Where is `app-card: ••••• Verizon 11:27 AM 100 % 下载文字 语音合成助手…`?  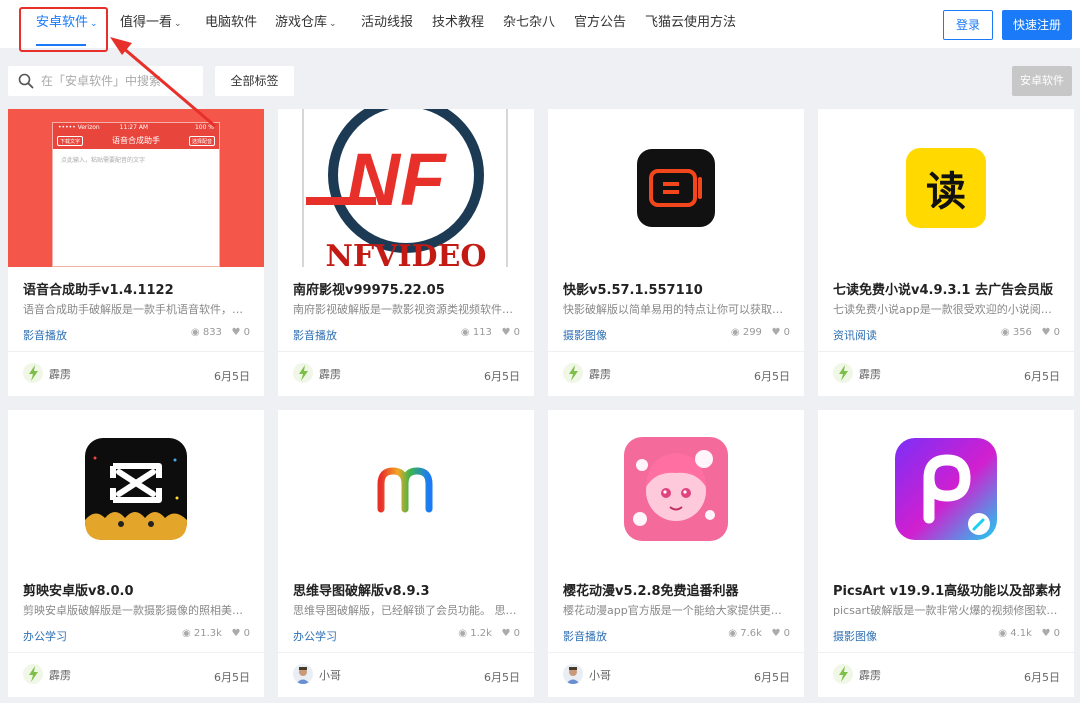 app-card: ••••• Verizon 11:27 AM 100 % 下载文字 语音合成助手… is located at coordinates (136, 252).